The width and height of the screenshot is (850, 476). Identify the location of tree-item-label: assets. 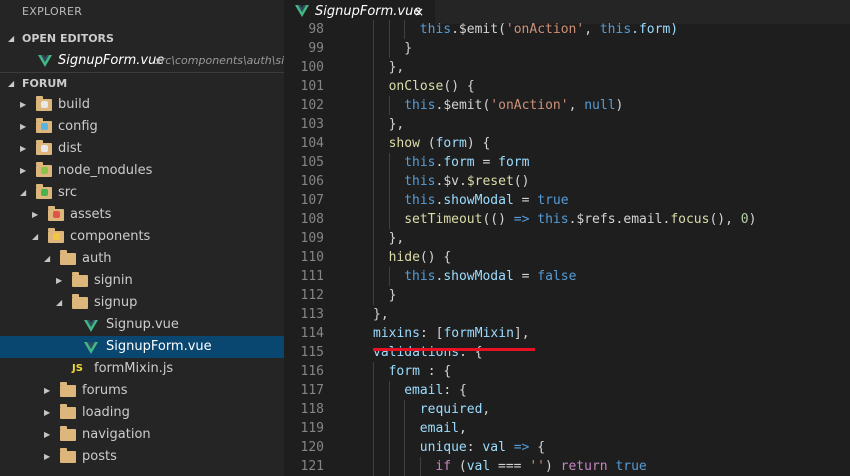
(91, 214).